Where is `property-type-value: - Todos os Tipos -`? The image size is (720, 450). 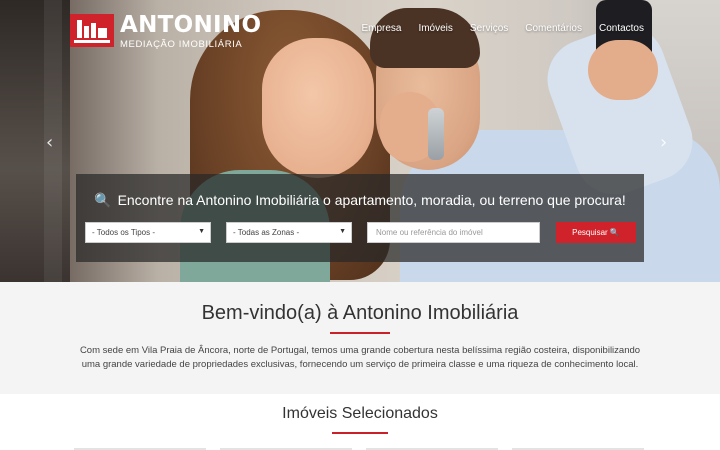
property-type-value: - Todos os Tipos - is located at coordinates (123, 232).